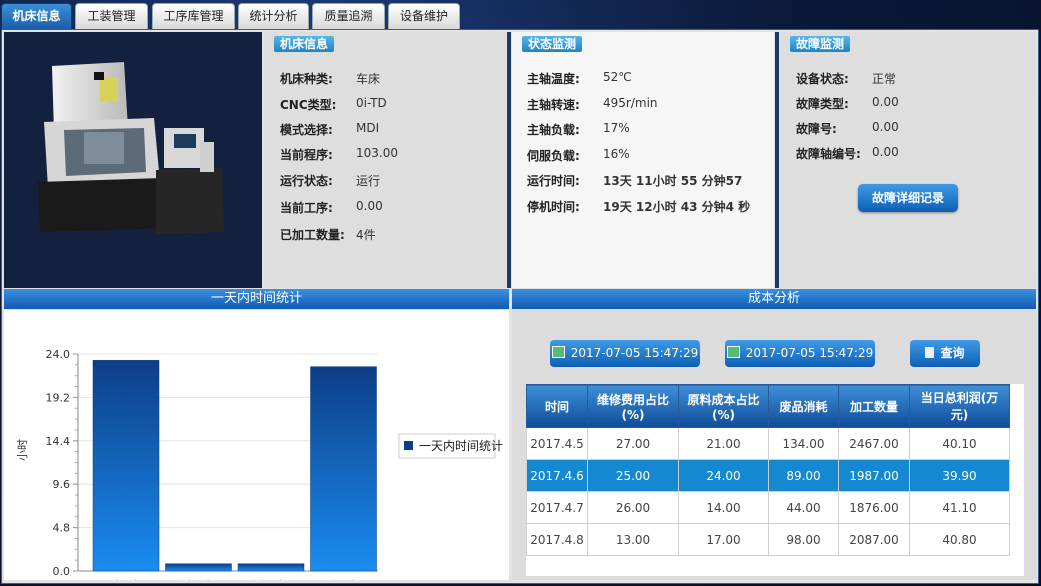 The image size is (1041, 586). I want to click on y-tick-label: 24.0, so click(58, 354).